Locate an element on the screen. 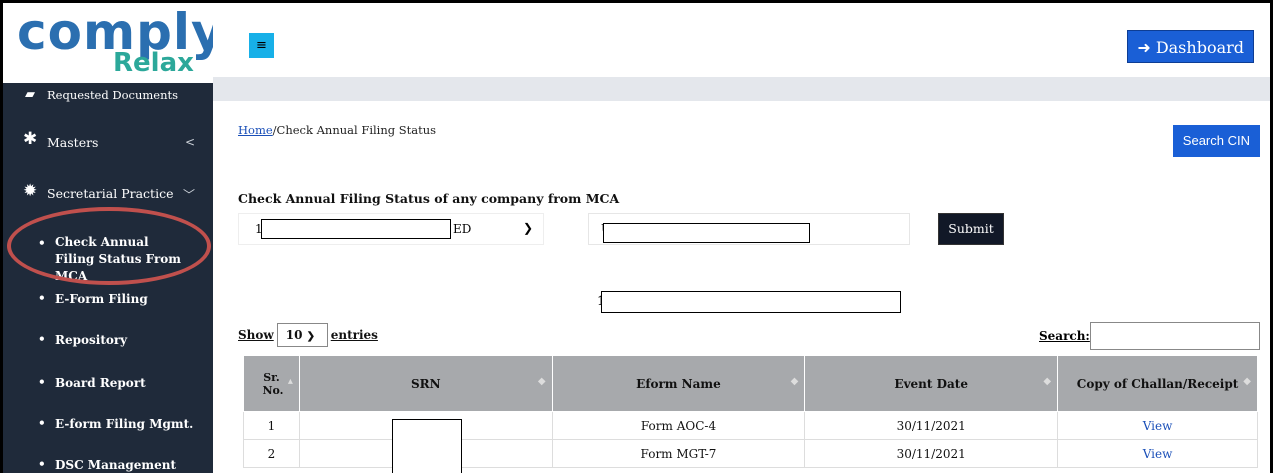 The image size is (1273, 473). search-cin-button: Search CIN is located at coordinates (1216, 141).